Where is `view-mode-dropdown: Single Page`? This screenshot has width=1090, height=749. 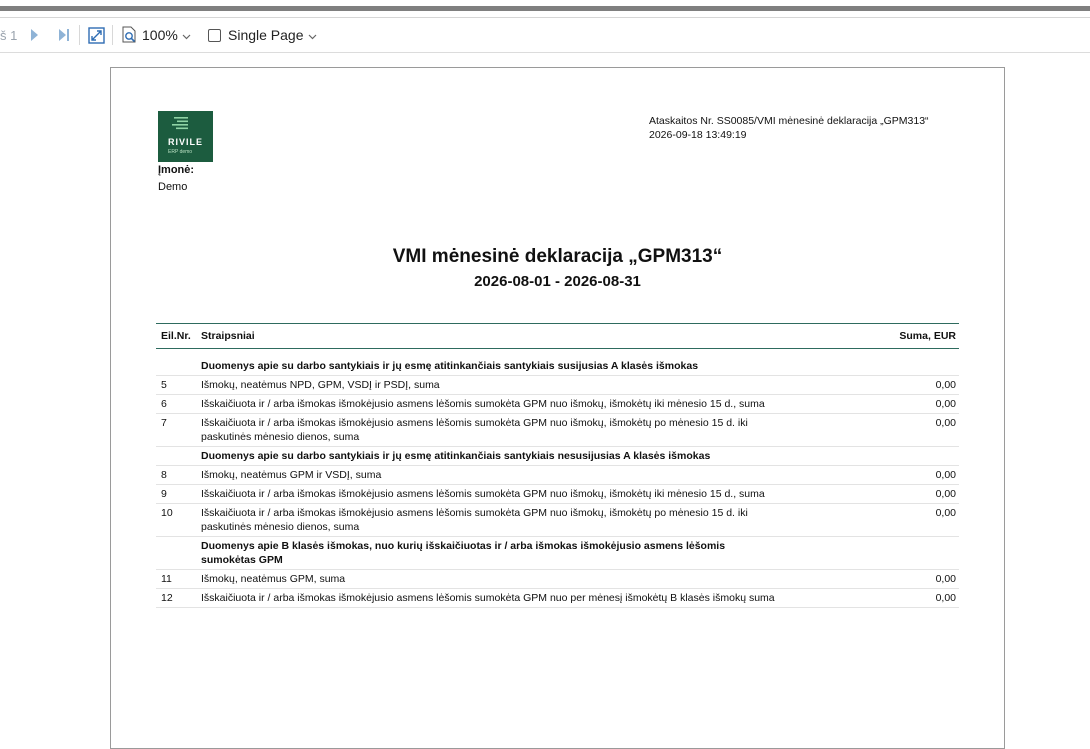
view-mode-dropdown: Single Page is located at coordinates (262, 35).